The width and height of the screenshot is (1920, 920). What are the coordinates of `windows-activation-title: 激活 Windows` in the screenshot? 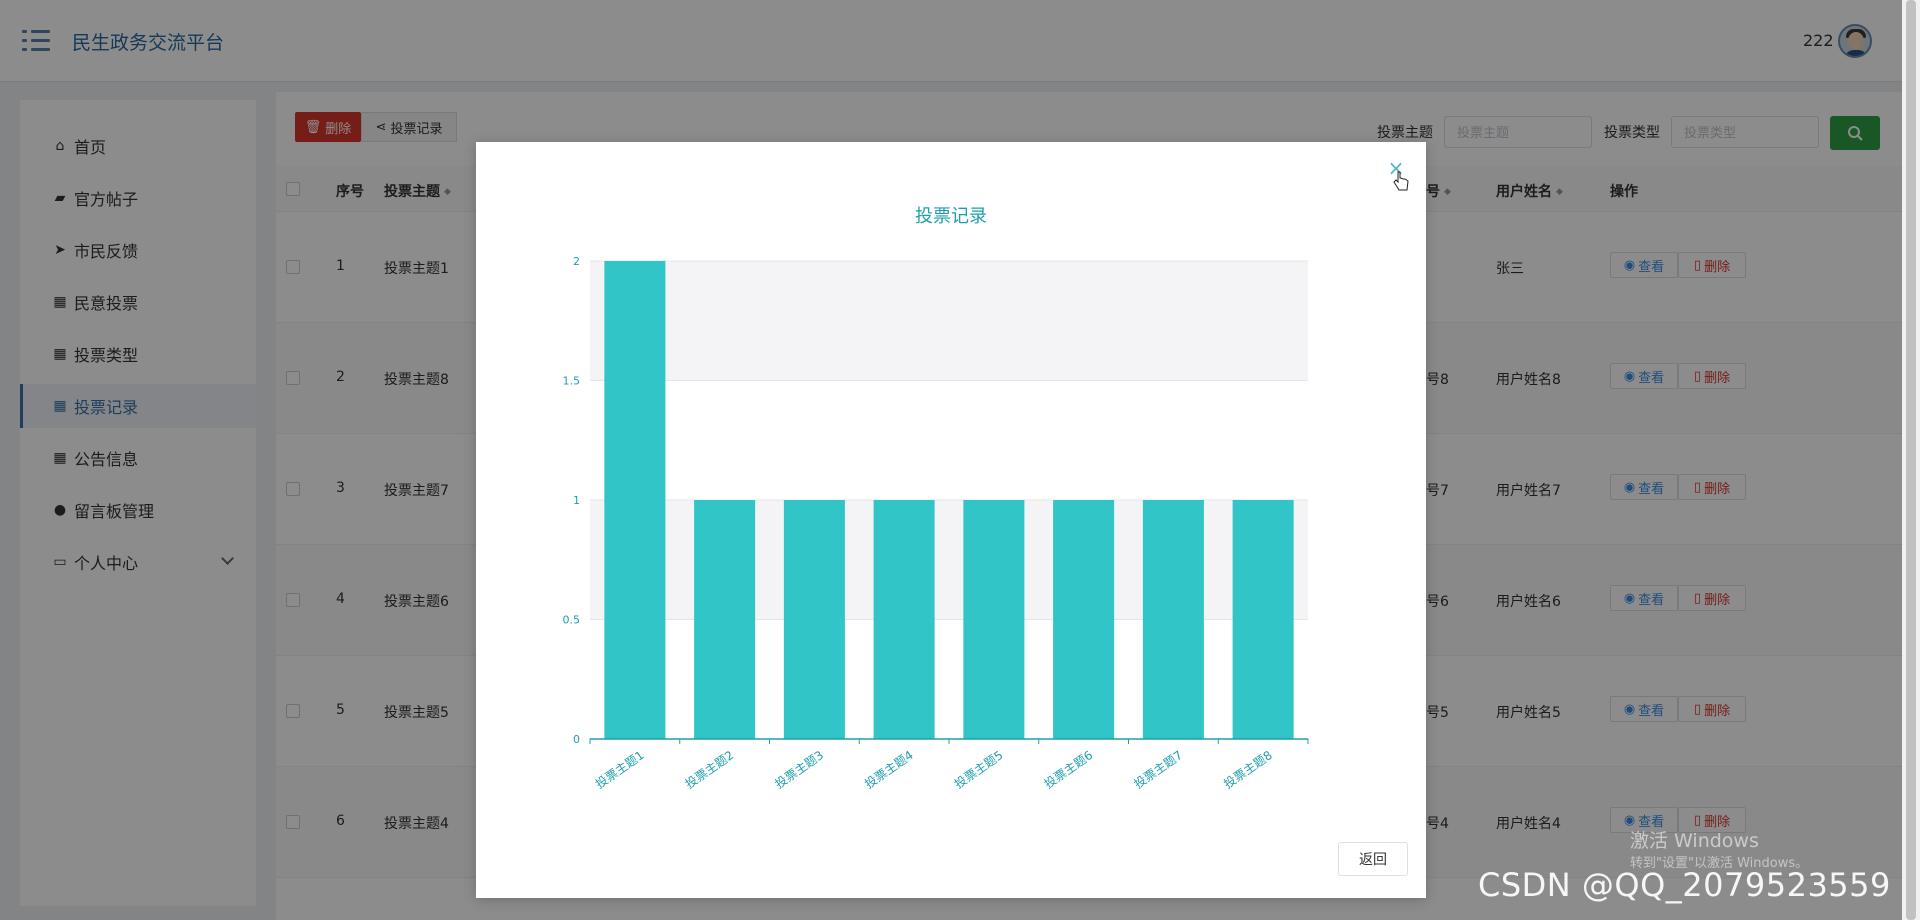 It's located at (1694, 841).